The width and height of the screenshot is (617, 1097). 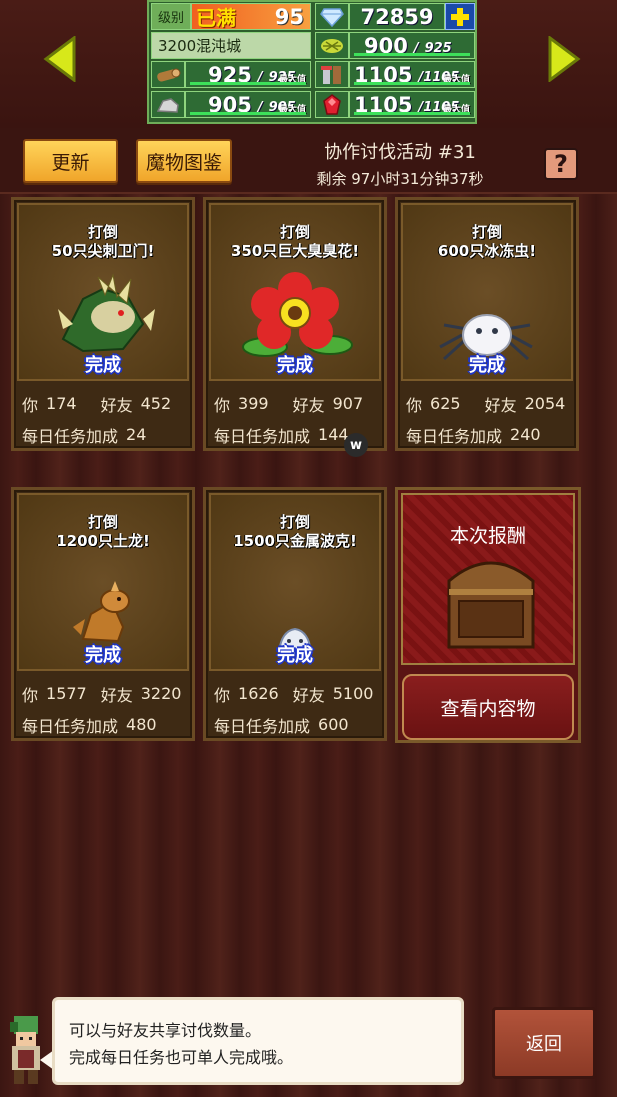 I want to click on view-contents-button: 查看内容物, so click(x=488, y=707).